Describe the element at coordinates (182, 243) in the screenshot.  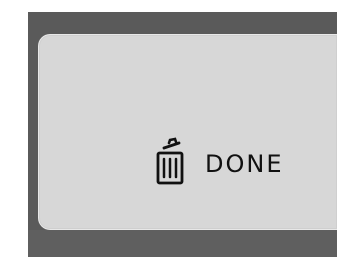
I see `lower-overlay` at that location.